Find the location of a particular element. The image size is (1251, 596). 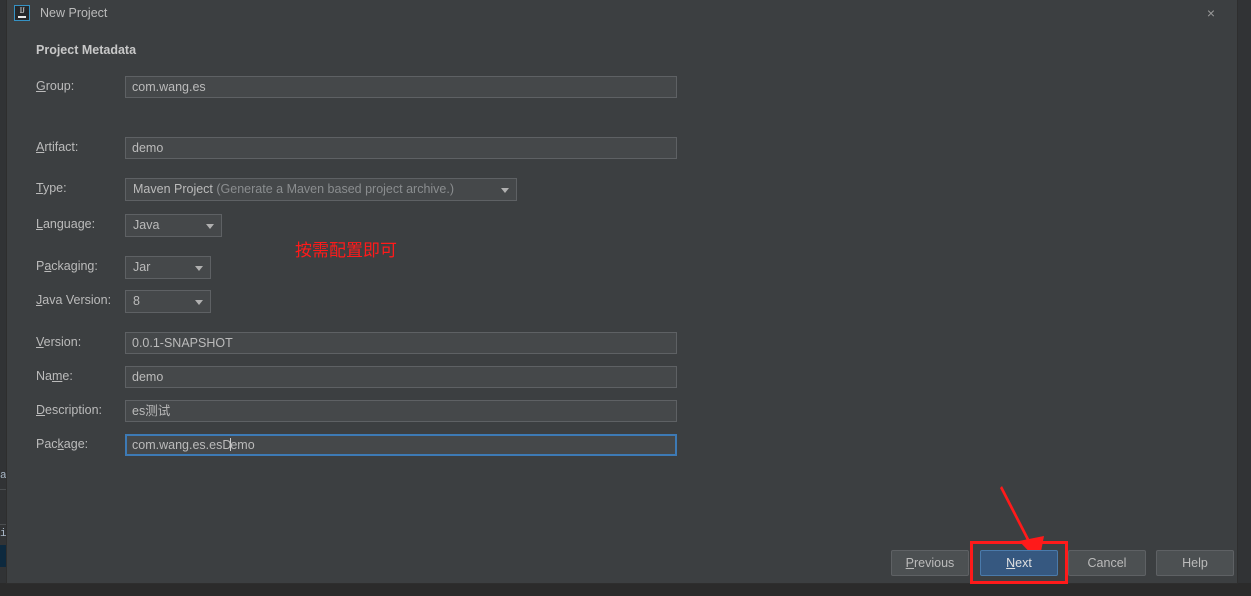

packaging-combobox: Jar is located at coordinates (168, 267).